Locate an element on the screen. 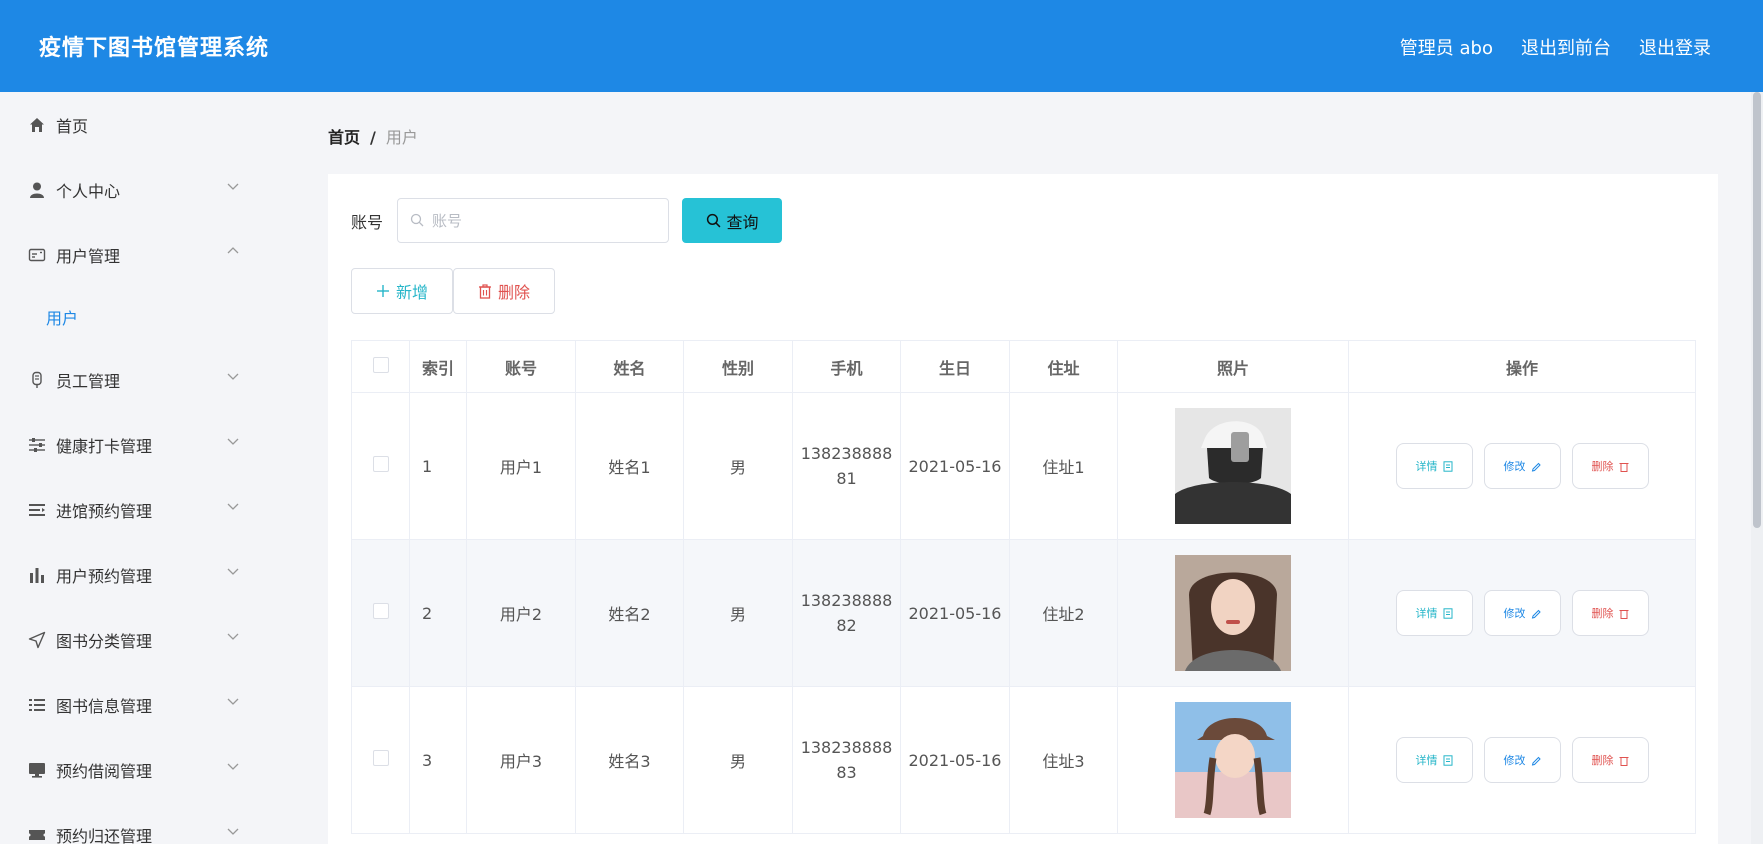 Image resolution: width=1763 pixels, height=844 pixels. column-header: 账号 is located at coordinates (521, 366).